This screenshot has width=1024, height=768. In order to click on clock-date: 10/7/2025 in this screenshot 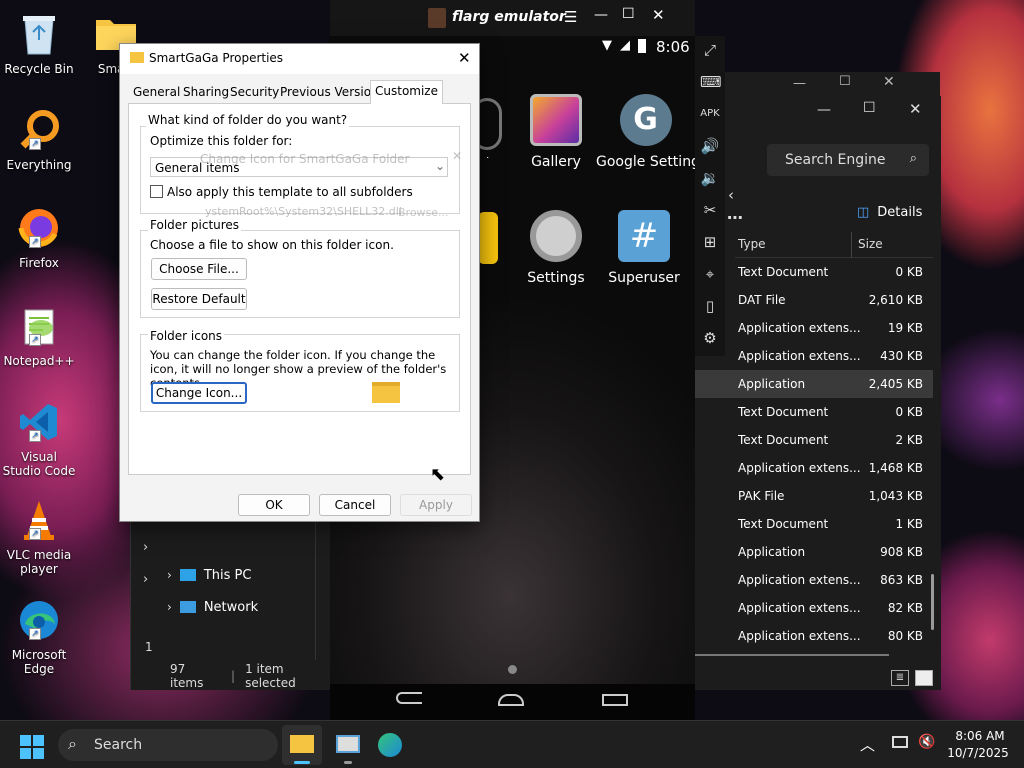, I will do `click(978, 753)`.